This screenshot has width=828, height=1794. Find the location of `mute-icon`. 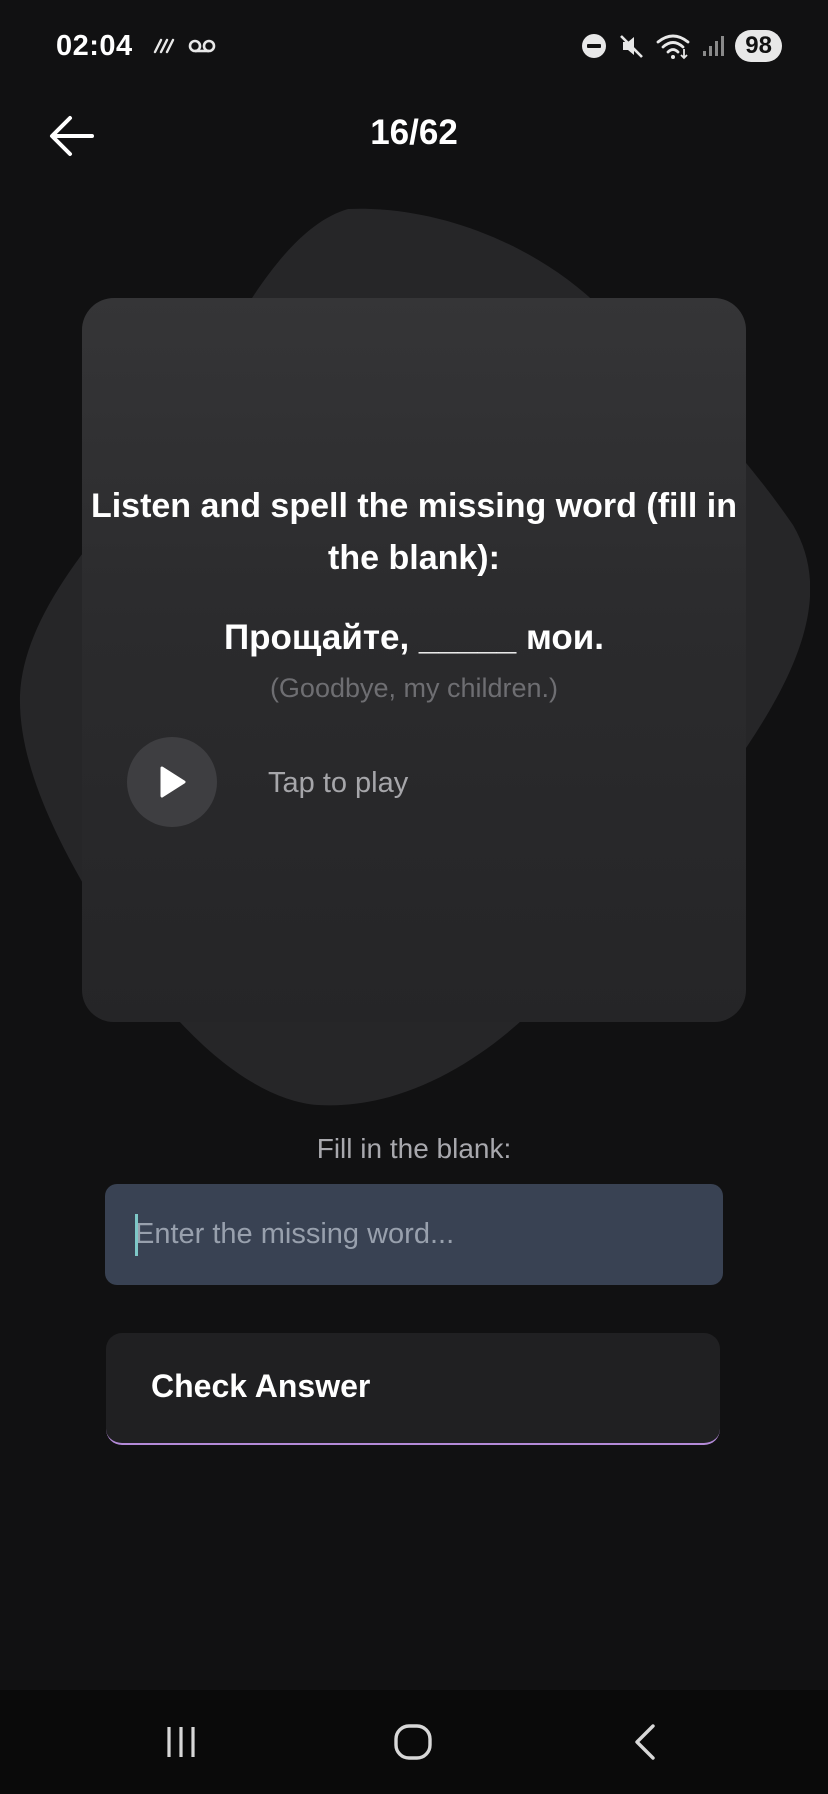

mute-icon is located at coordinates (632, 46).